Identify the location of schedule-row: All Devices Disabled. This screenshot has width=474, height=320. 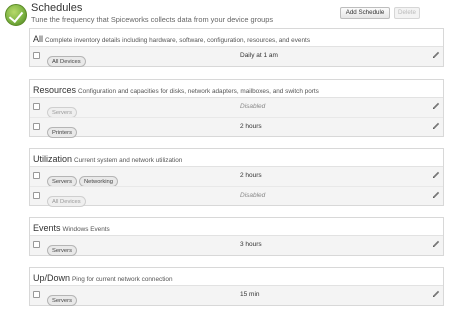
(236, 197).